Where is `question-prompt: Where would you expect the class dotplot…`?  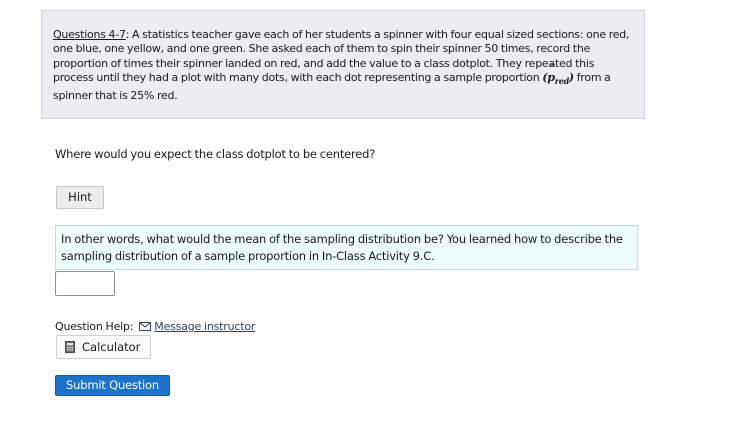 question-prompt: Where would you expect the class dotplot… is located at coordinates (215, 154).